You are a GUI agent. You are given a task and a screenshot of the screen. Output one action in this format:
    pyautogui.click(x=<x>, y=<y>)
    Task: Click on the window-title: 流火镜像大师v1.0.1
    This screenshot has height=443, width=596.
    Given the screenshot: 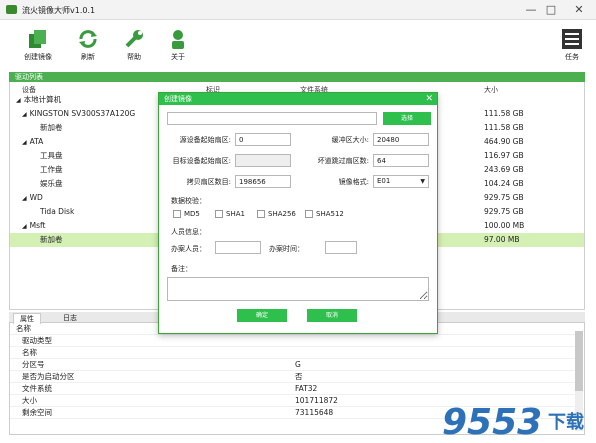 What is the action you would take?
    pyautogui.click(x=59, y=10)
    